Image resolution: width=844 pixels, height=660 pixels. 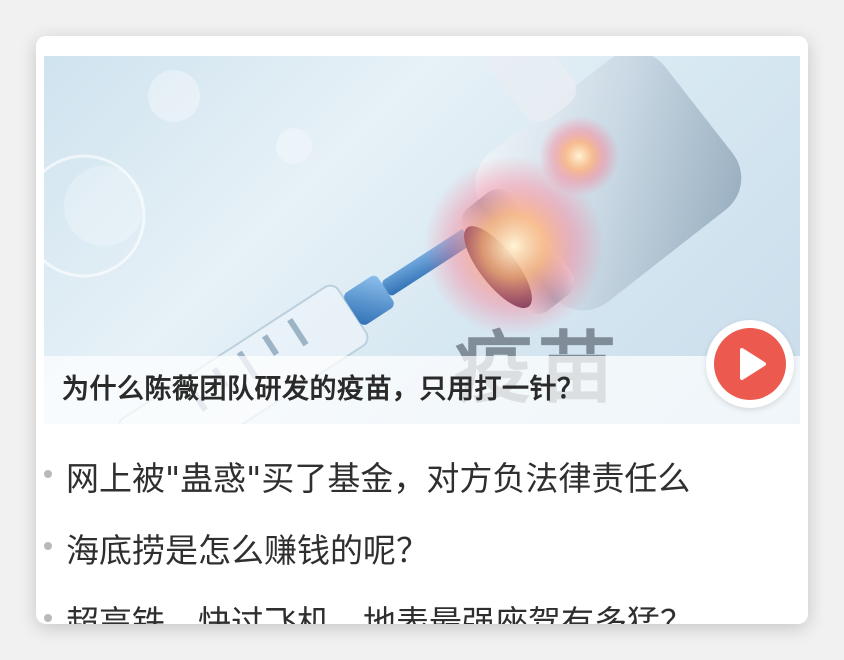 I want to click on news-item: 超高铁，快过飞机，地表最强座驾有多猛？, so click(x=422, y=604).